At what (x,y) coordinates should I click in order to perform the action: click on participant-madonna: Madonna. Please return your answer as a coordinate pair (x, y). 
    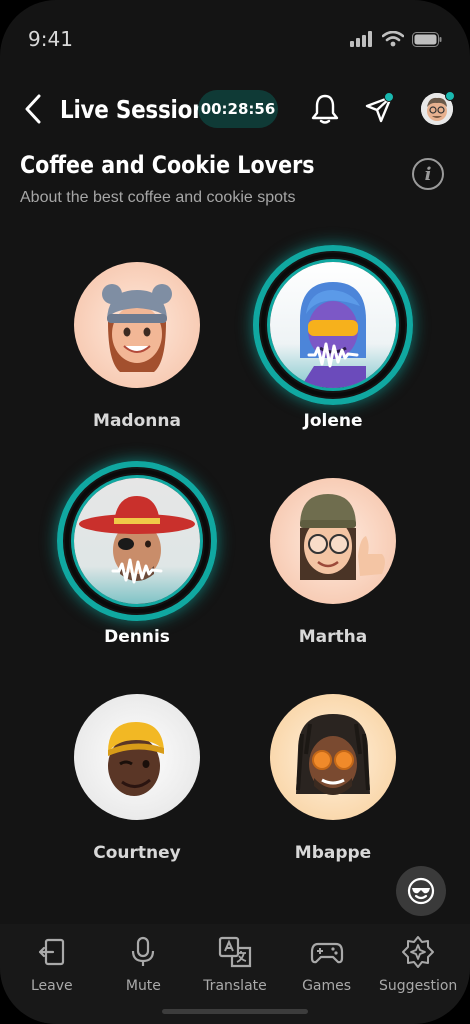
    Looking at the image, I should click on (137, 338).